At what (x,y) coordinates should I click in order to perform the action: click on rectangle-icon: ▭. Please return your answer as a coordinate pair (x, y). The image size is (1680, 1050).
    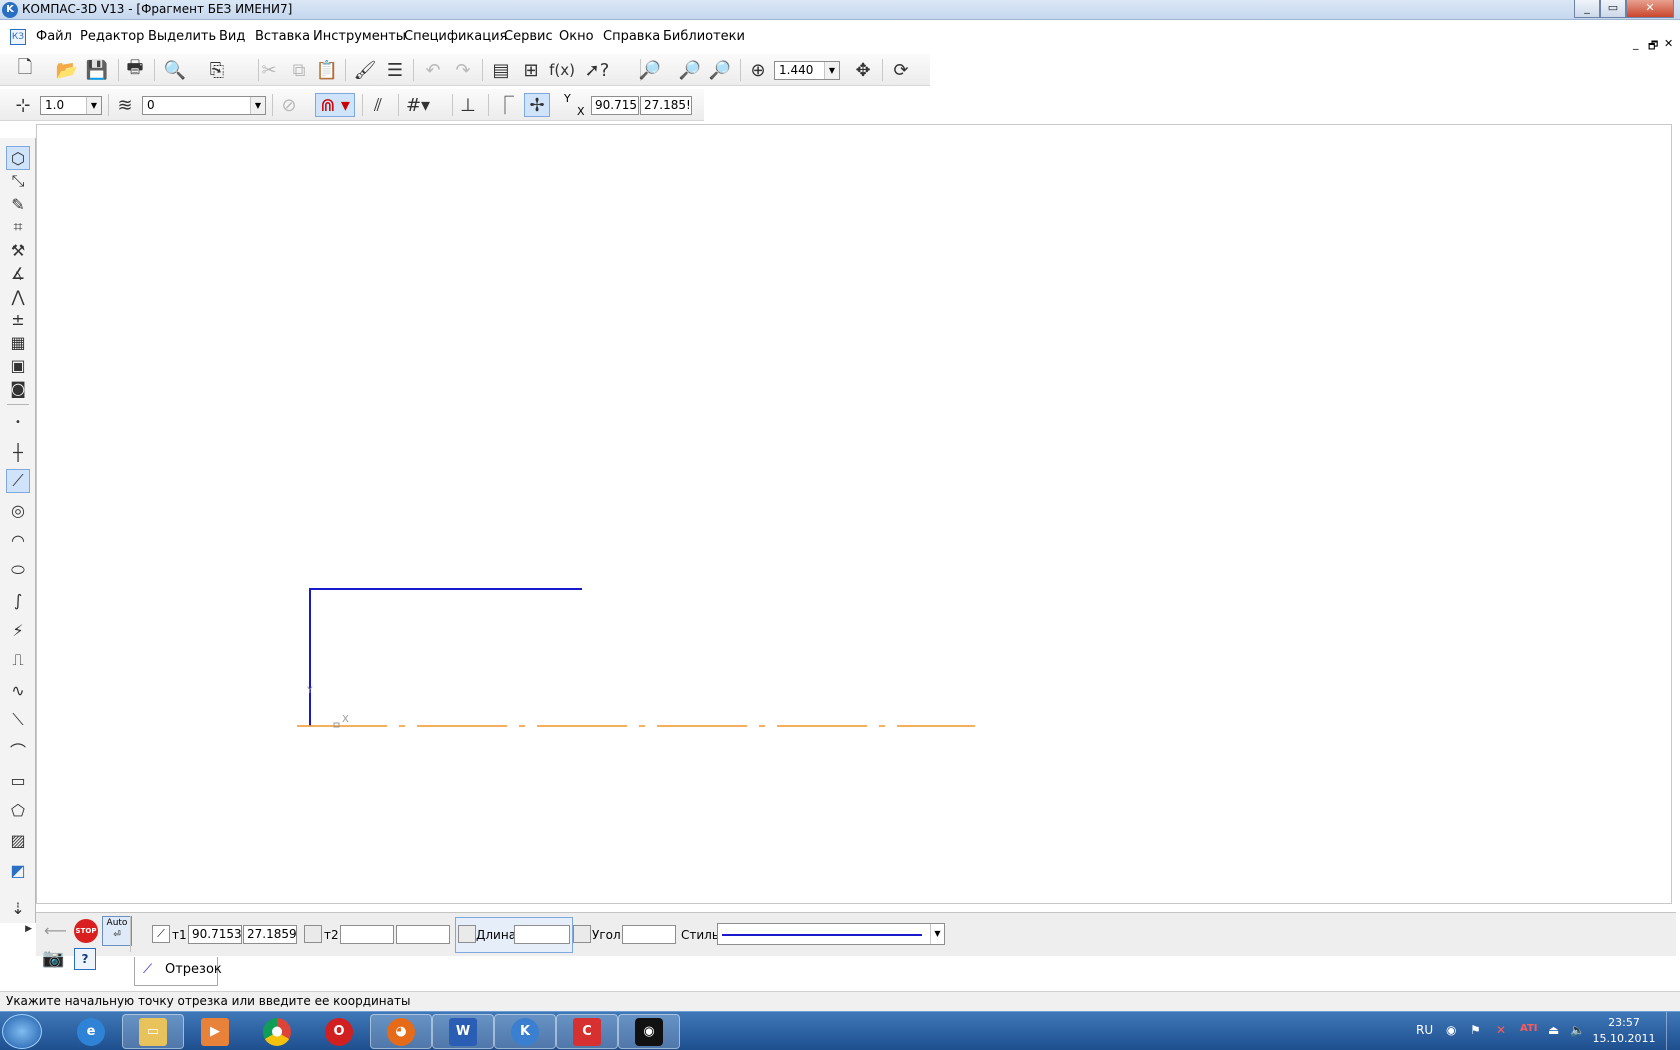
    Looking at the image, I should click on (18, 780).